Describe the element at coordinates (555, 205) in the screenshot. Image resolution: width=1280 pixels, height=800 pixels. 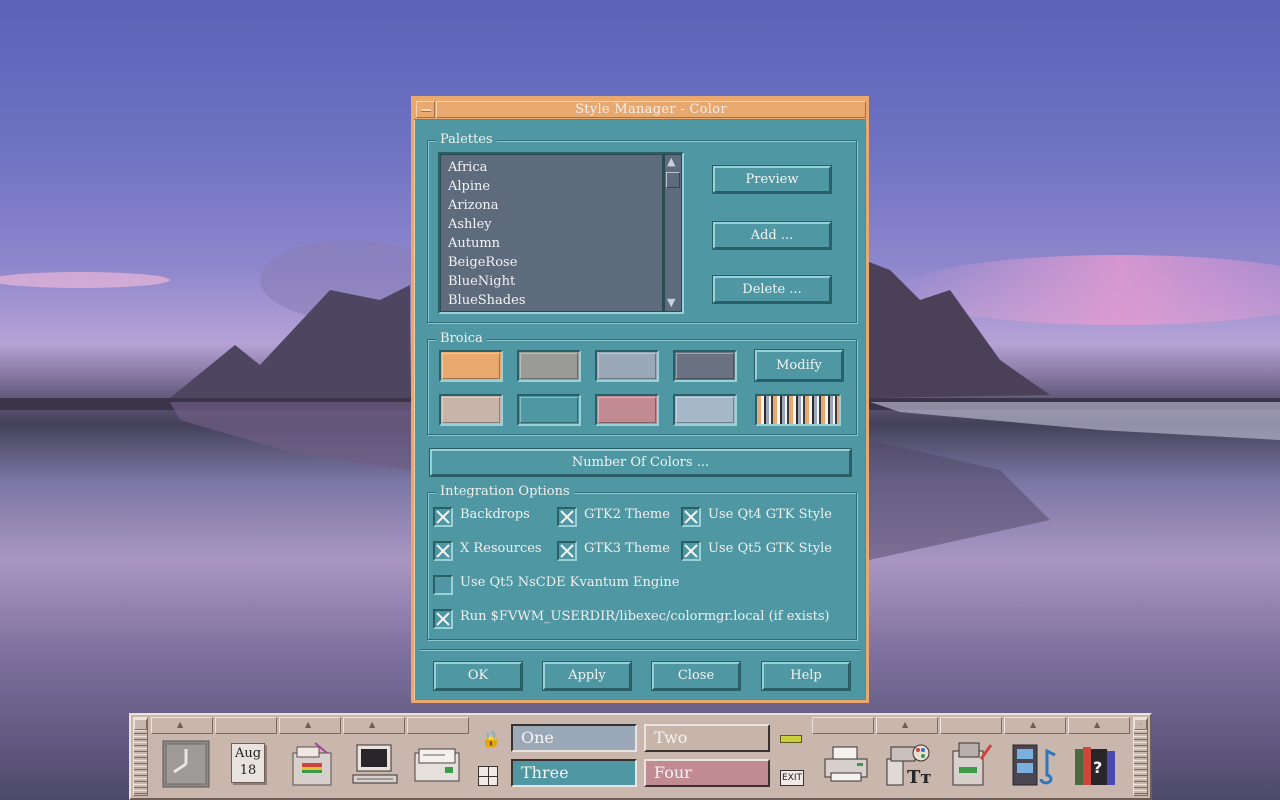
I see `palette-item: Arizona` at that location.